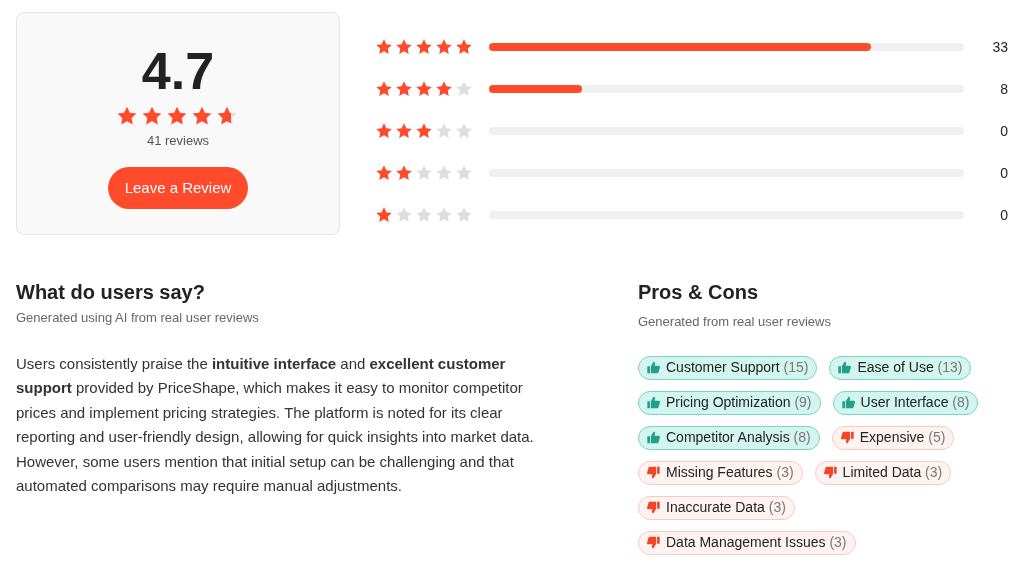  Describe the element at coordinates (910, 367) in the screenshot. I see `tag-label: Ease of Use (13)` at that location.